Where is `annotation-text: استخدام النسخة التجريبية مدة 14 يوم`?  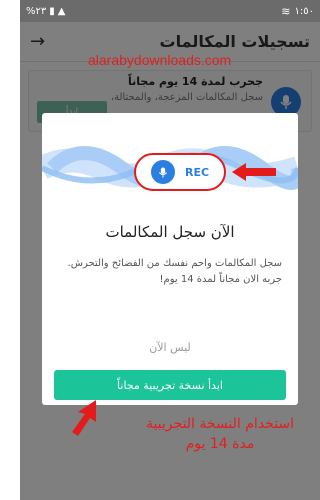
annotation-text: استخدام النسخة التجريبية مدة 14 يوم is located at coordinates (220, 434).